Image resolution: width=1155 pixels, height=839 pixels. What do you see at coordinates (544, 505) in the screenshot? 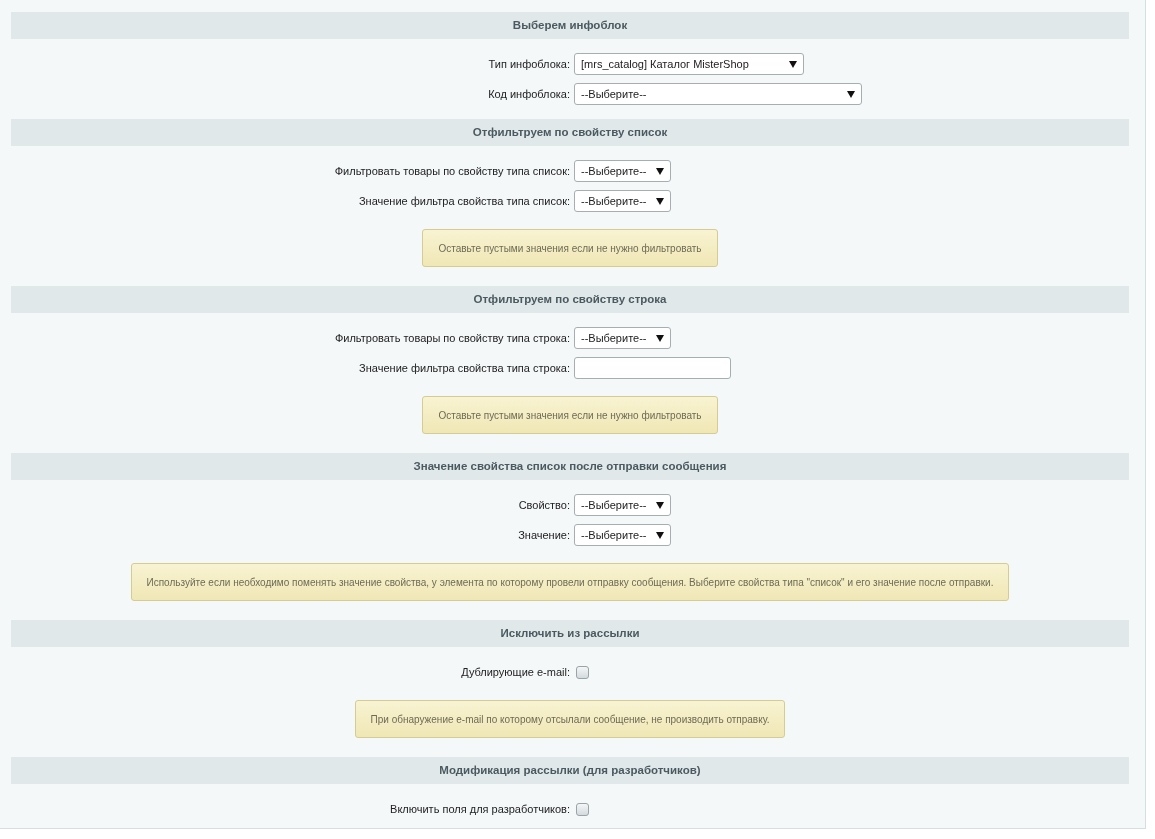
I see `field-label: Свойство:` at bounding box center [544, 505].